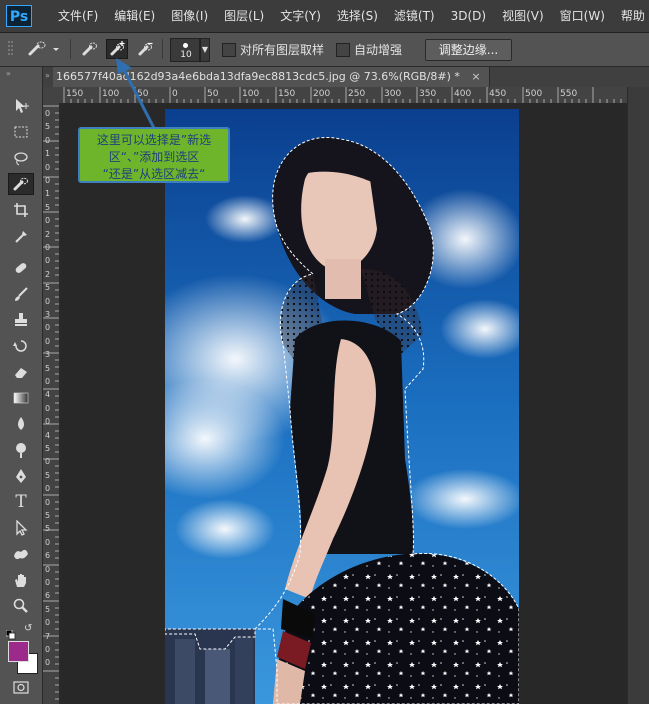  I want to click on menu-file: 文件(F), so click(78, 16).